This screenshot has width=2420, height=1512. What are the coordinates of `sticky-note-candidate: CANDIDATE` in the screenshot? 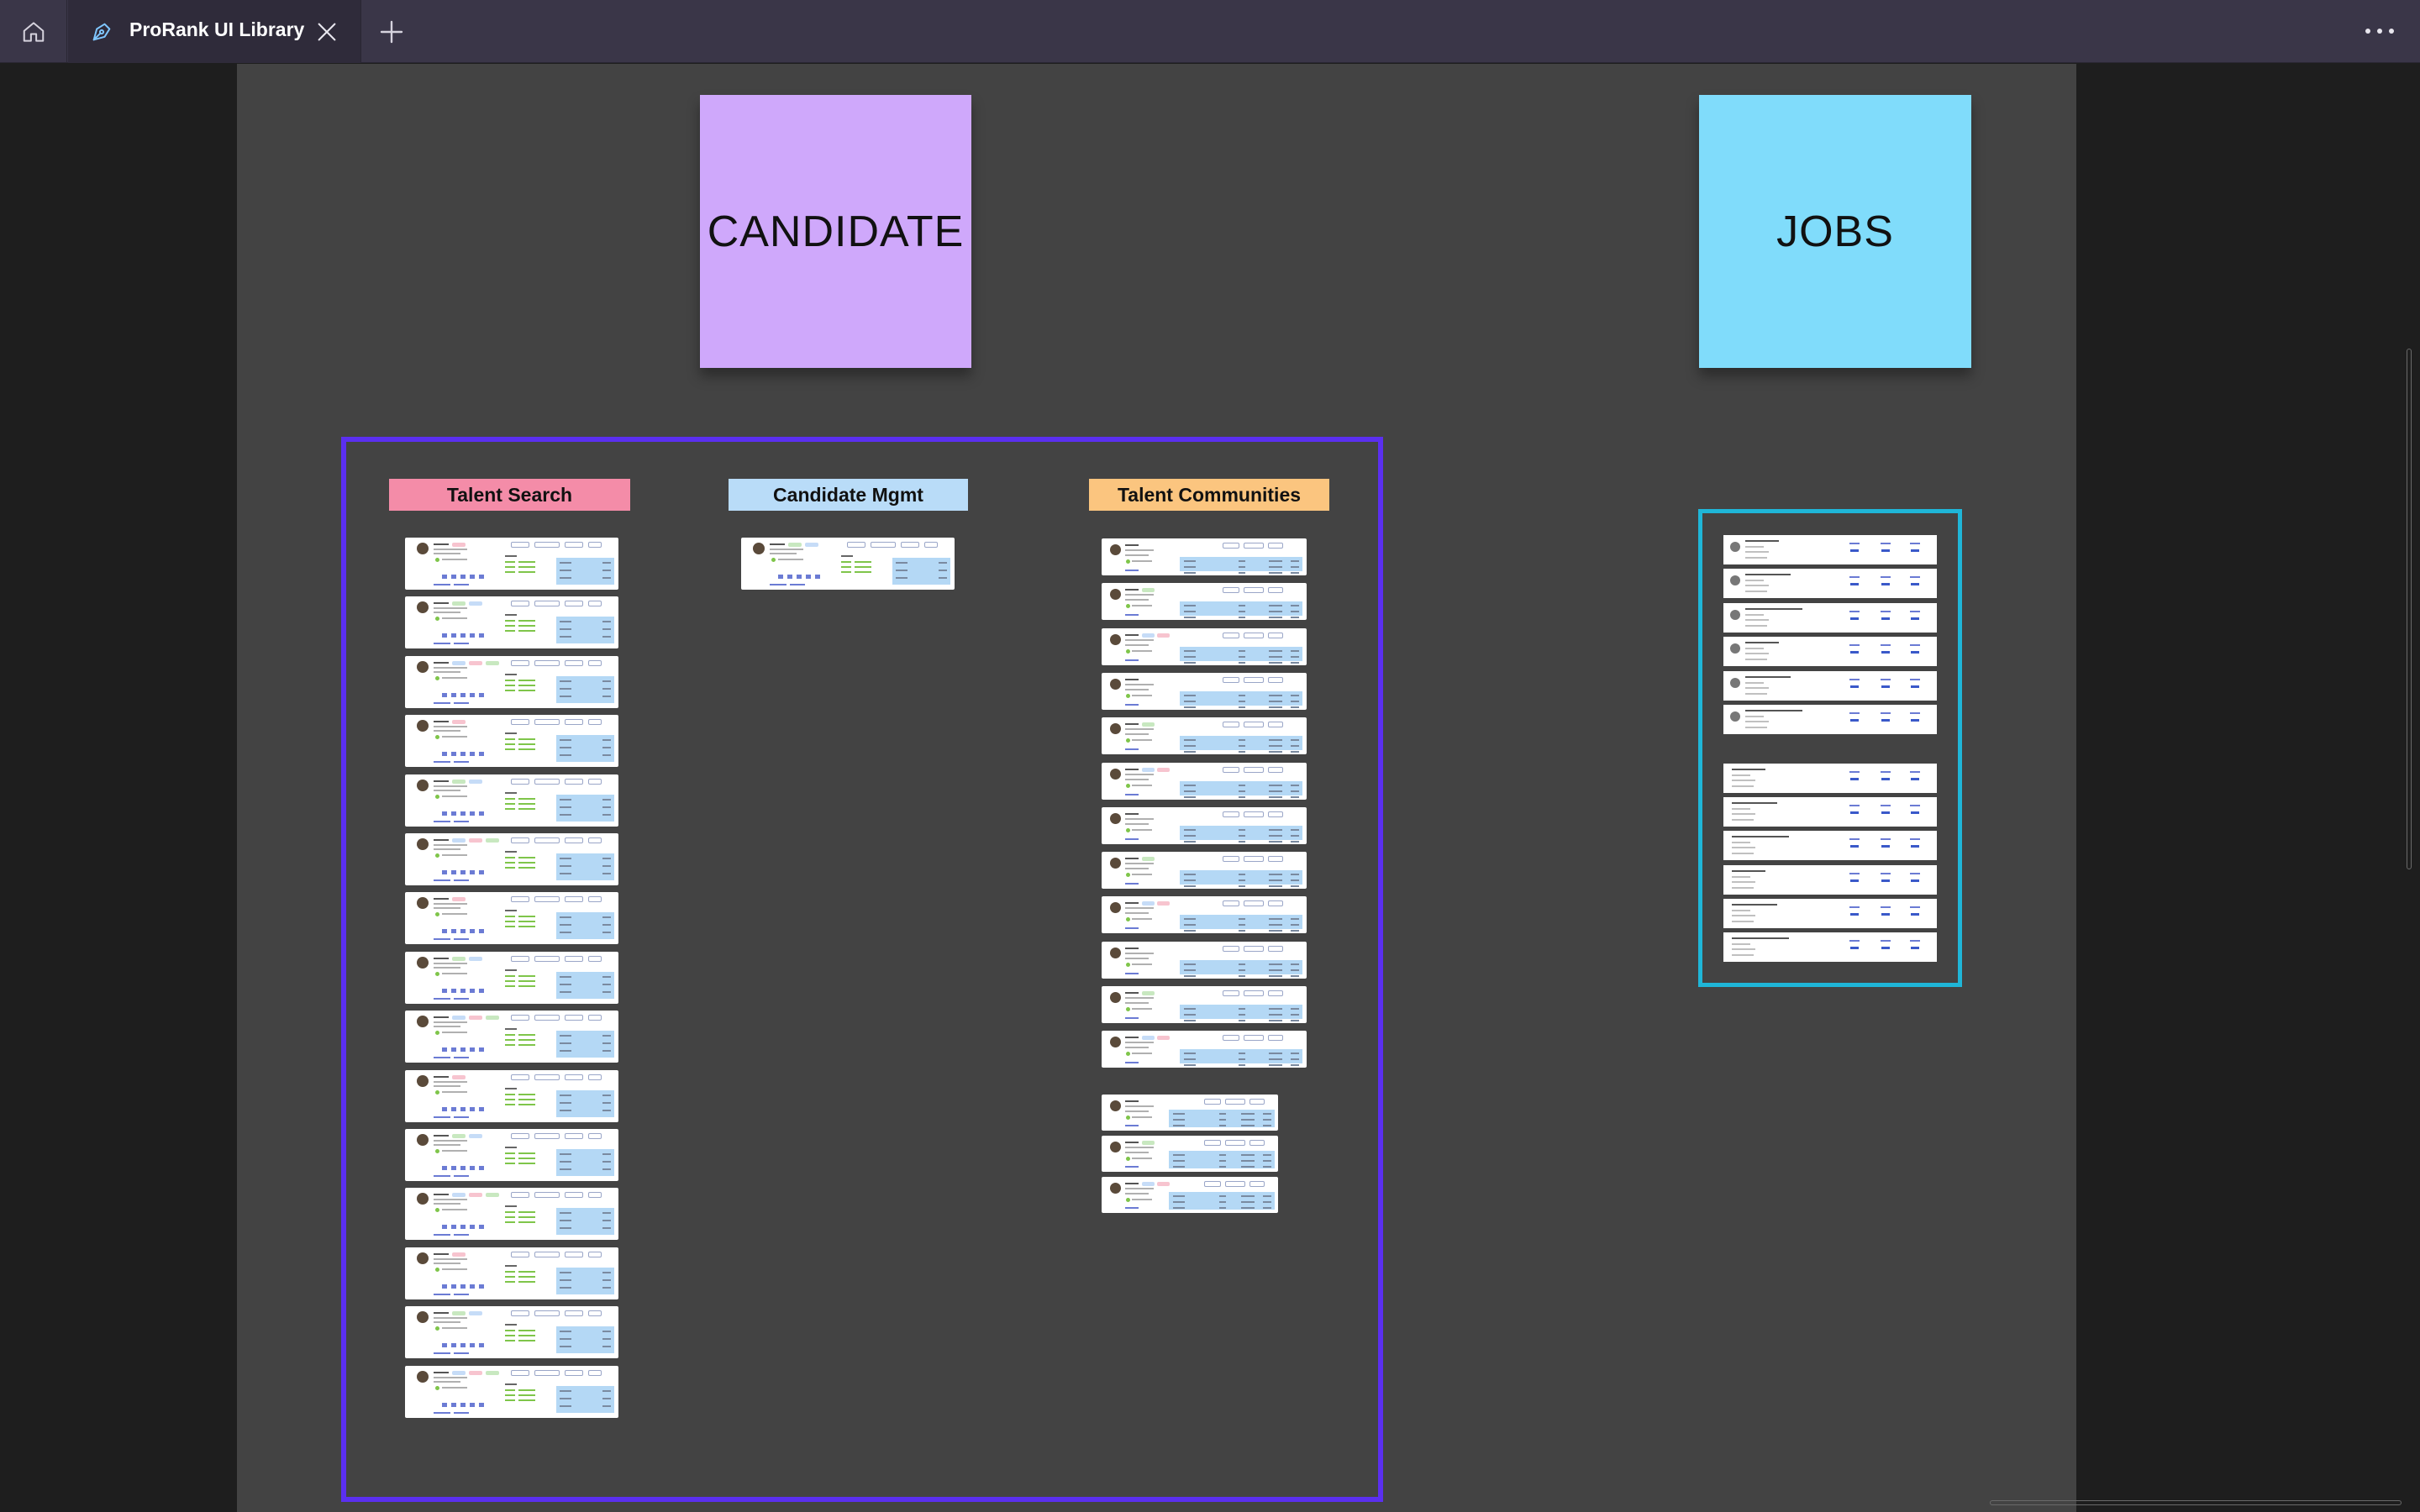 It's located at (835, 231).